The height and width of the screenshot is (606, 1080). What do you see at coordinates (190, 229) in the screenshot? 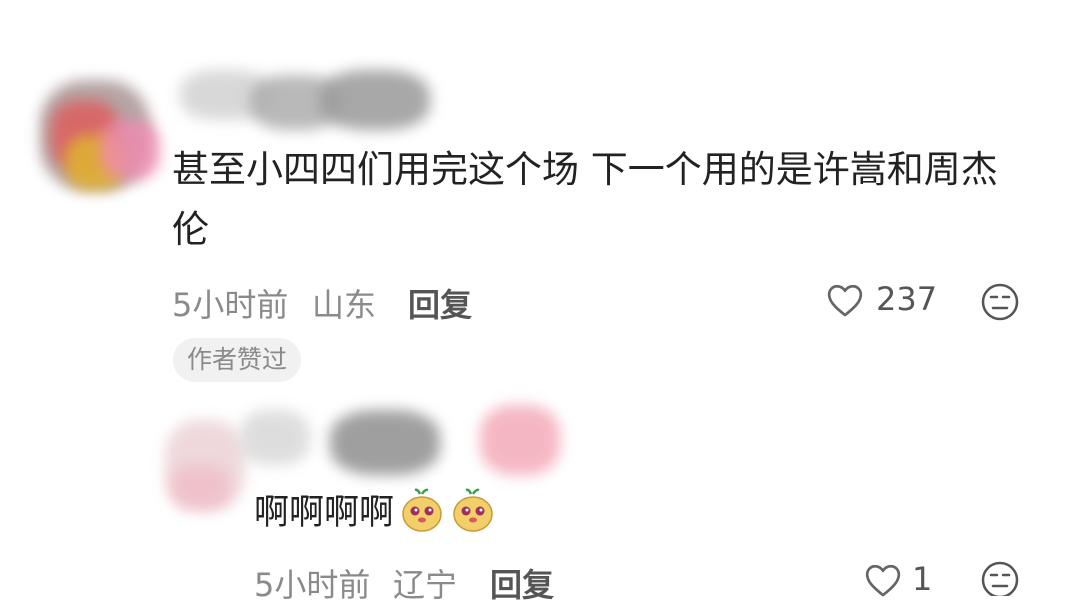
I see `comment-text-line: 伦` at bounding box center [190, 229].